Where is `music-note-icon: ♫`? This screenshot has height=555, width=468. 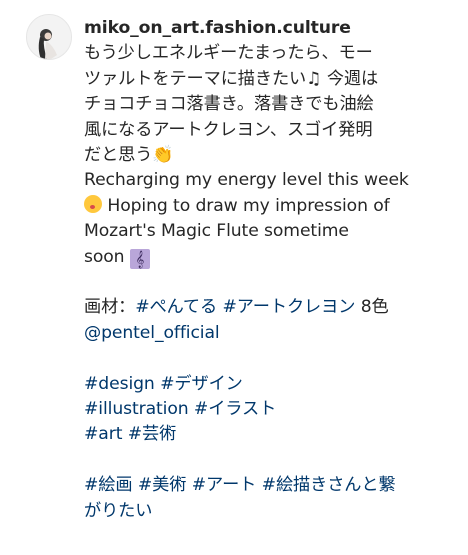 music-note-icon: ♫ is located at coordinates (314, 78).